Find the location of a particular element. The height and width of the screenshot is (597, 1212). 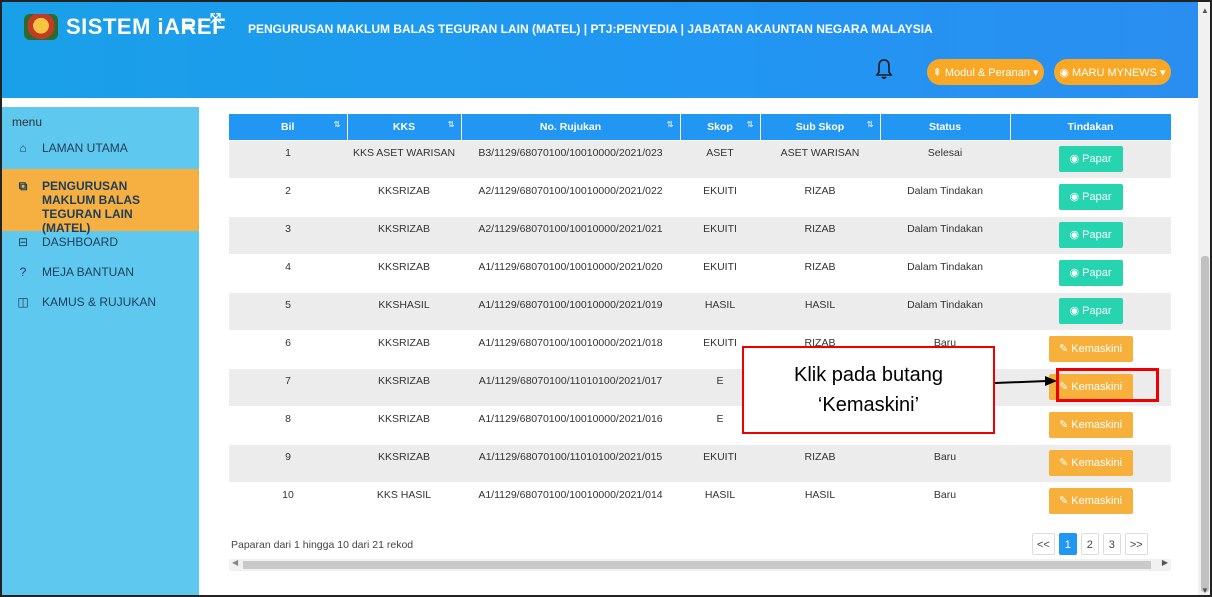

cell-status: Selesai is located at coordinates (945, 158).